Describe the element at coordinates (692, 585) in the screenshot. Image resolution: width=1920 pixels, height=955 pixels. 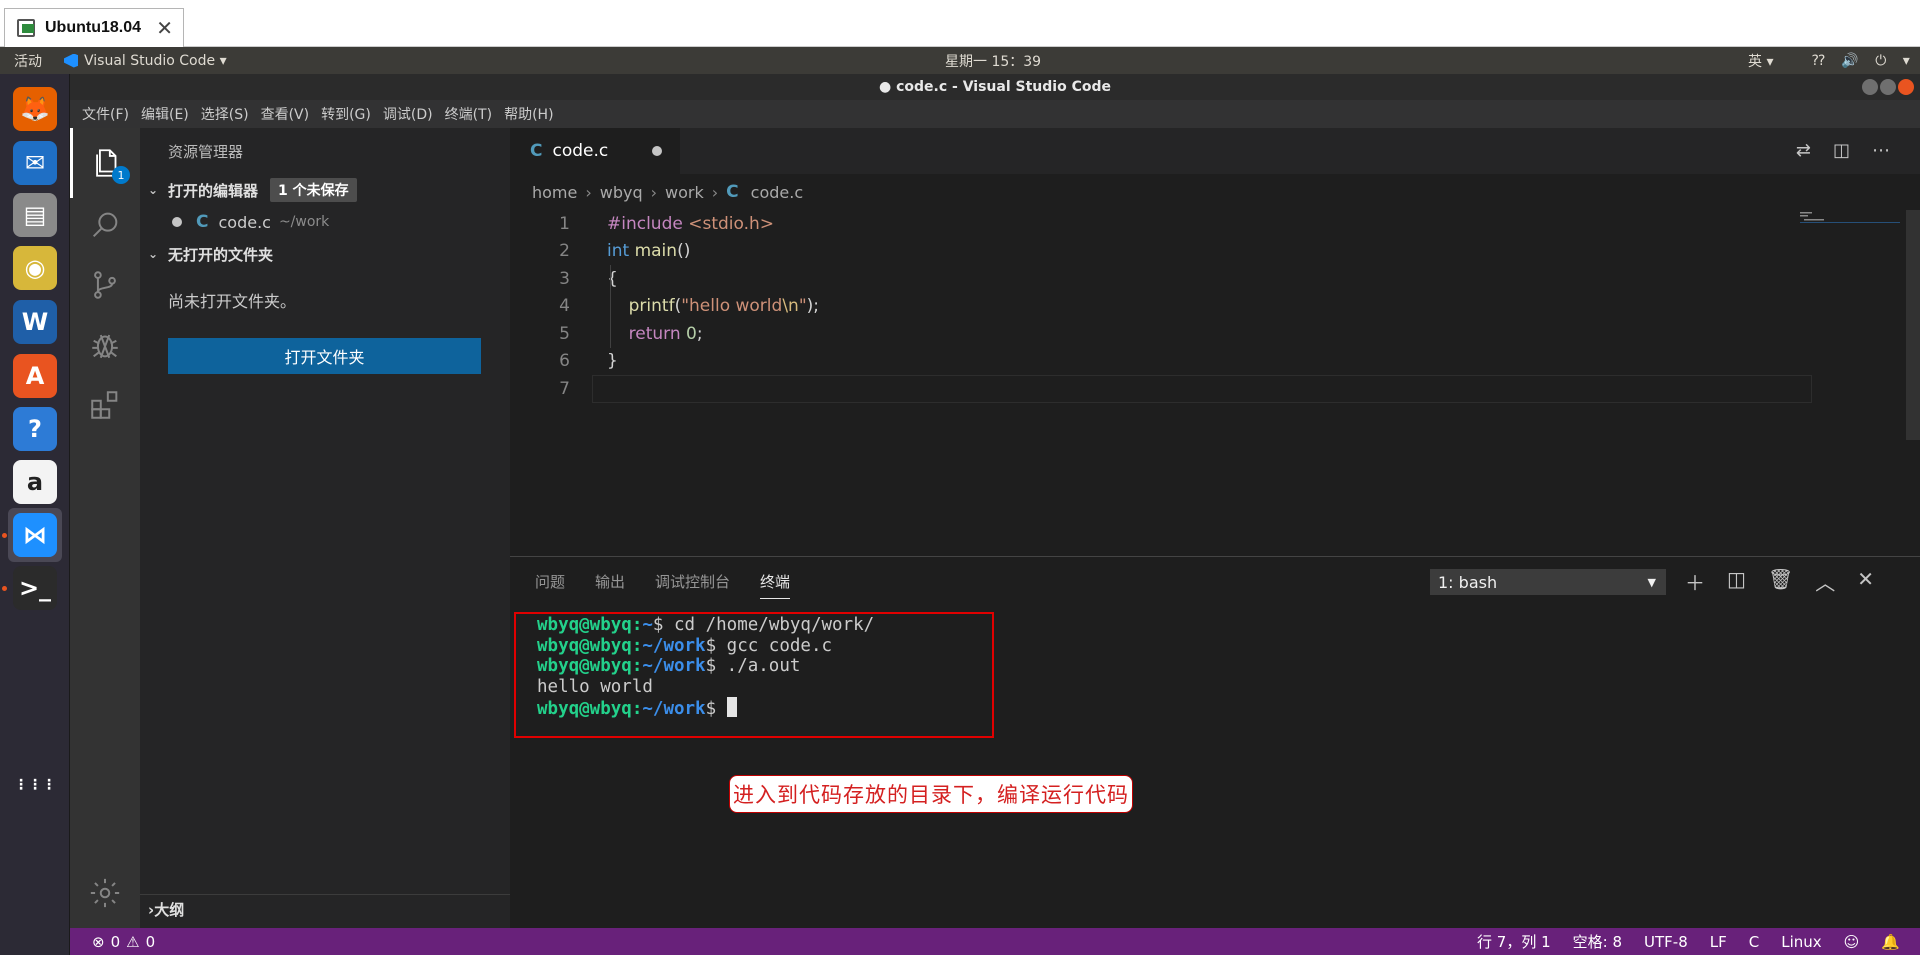
I see `tab-debug-console: 调试控制台` at that location.